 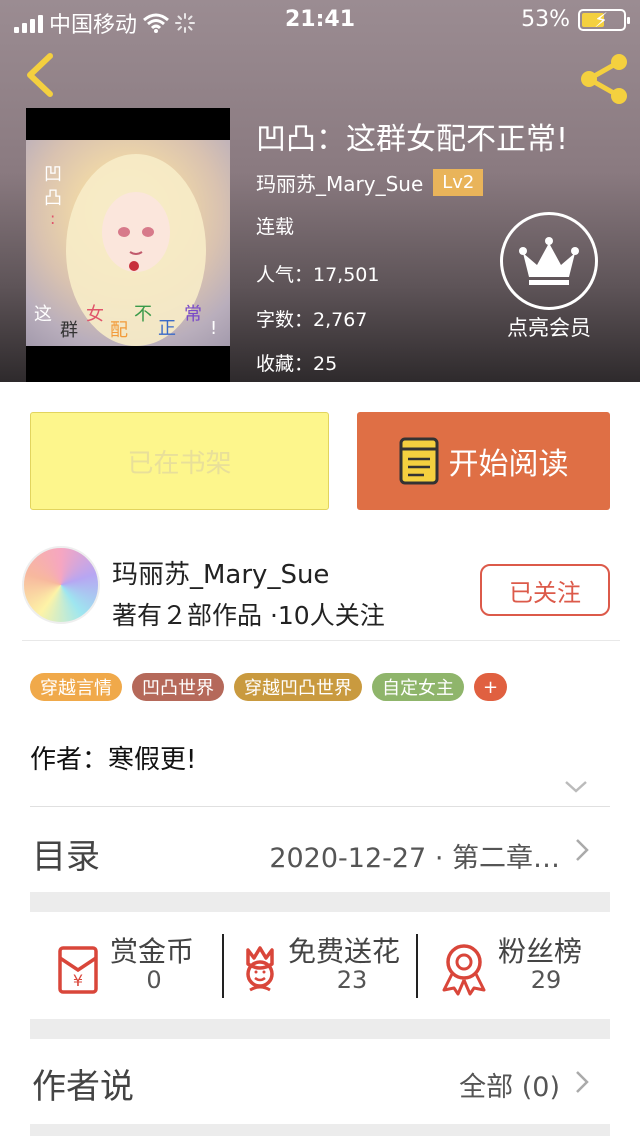 I want to click on action-bar: ¥ 赏金币 0 免费送花 23 粉丝榜 29, so click(x=320, y=966).